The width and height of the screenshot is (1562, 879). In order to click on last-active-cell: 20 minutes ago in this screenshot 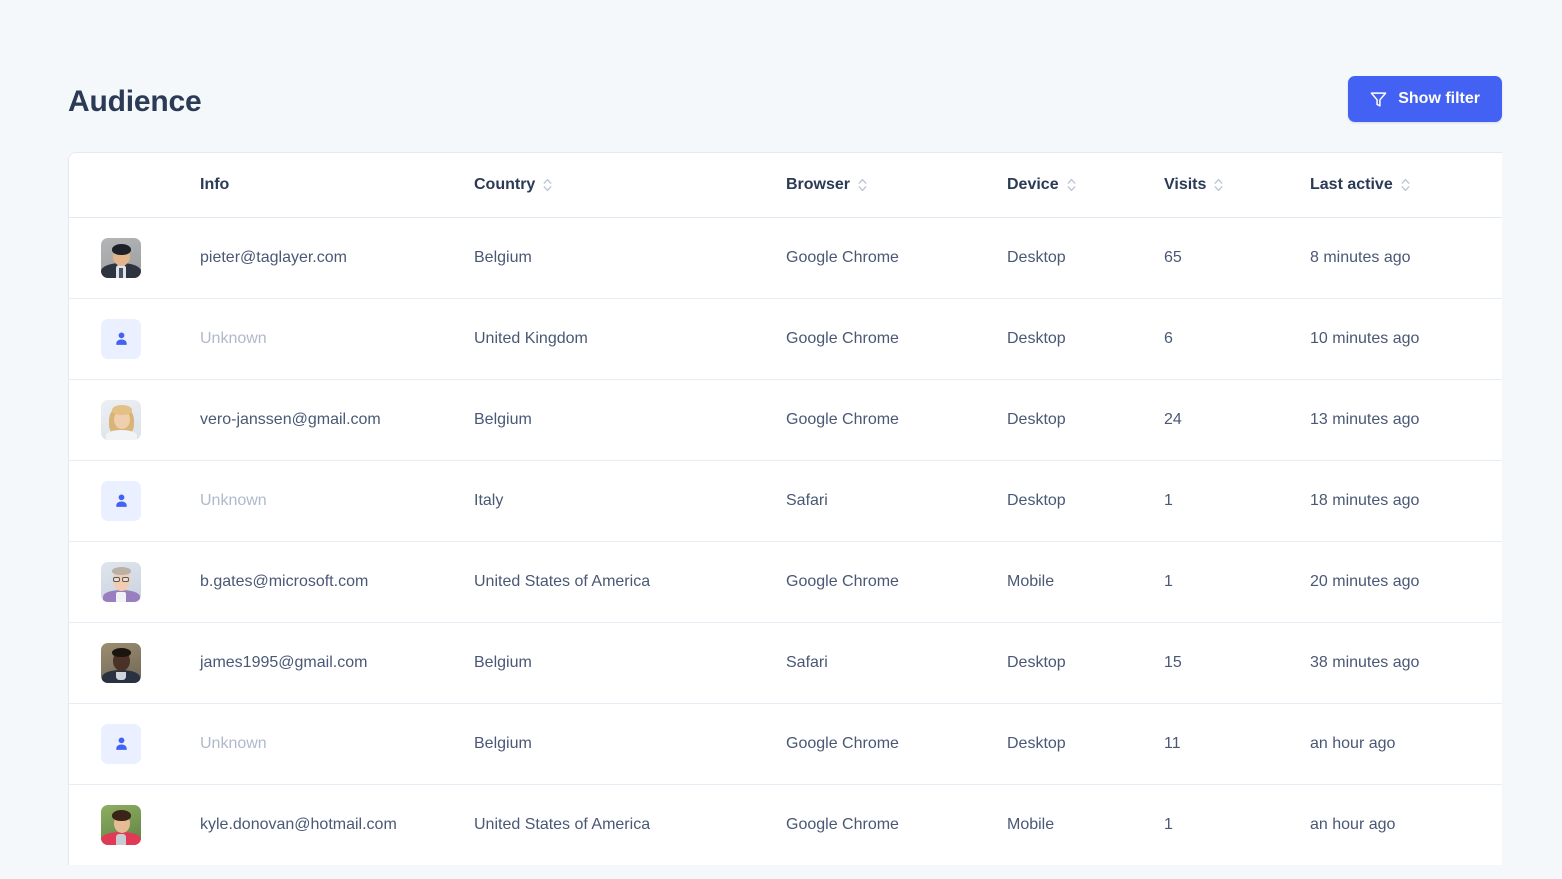, I will do `click(1406, 582)`.